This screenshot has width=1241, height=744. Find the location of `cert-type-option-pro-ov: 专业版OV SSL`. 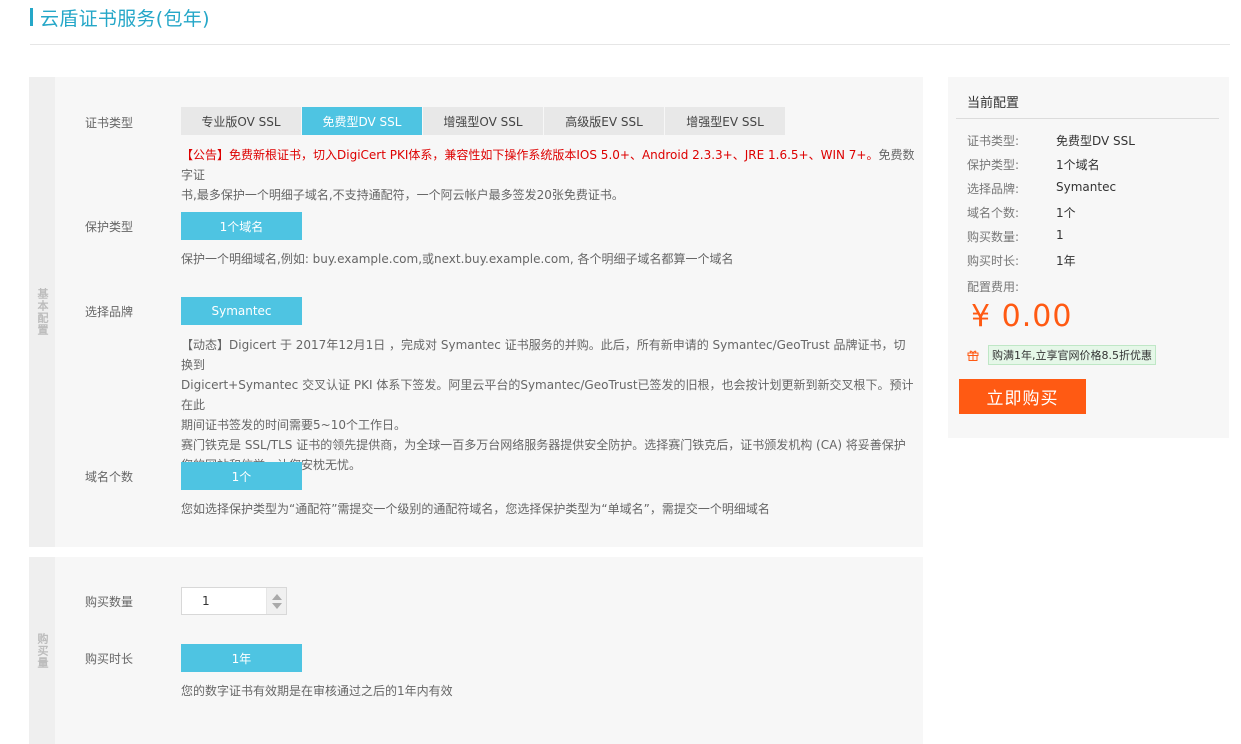

cert-type-option-pro-ov: 专业版OV SSL is located at coordinates (241, 121).